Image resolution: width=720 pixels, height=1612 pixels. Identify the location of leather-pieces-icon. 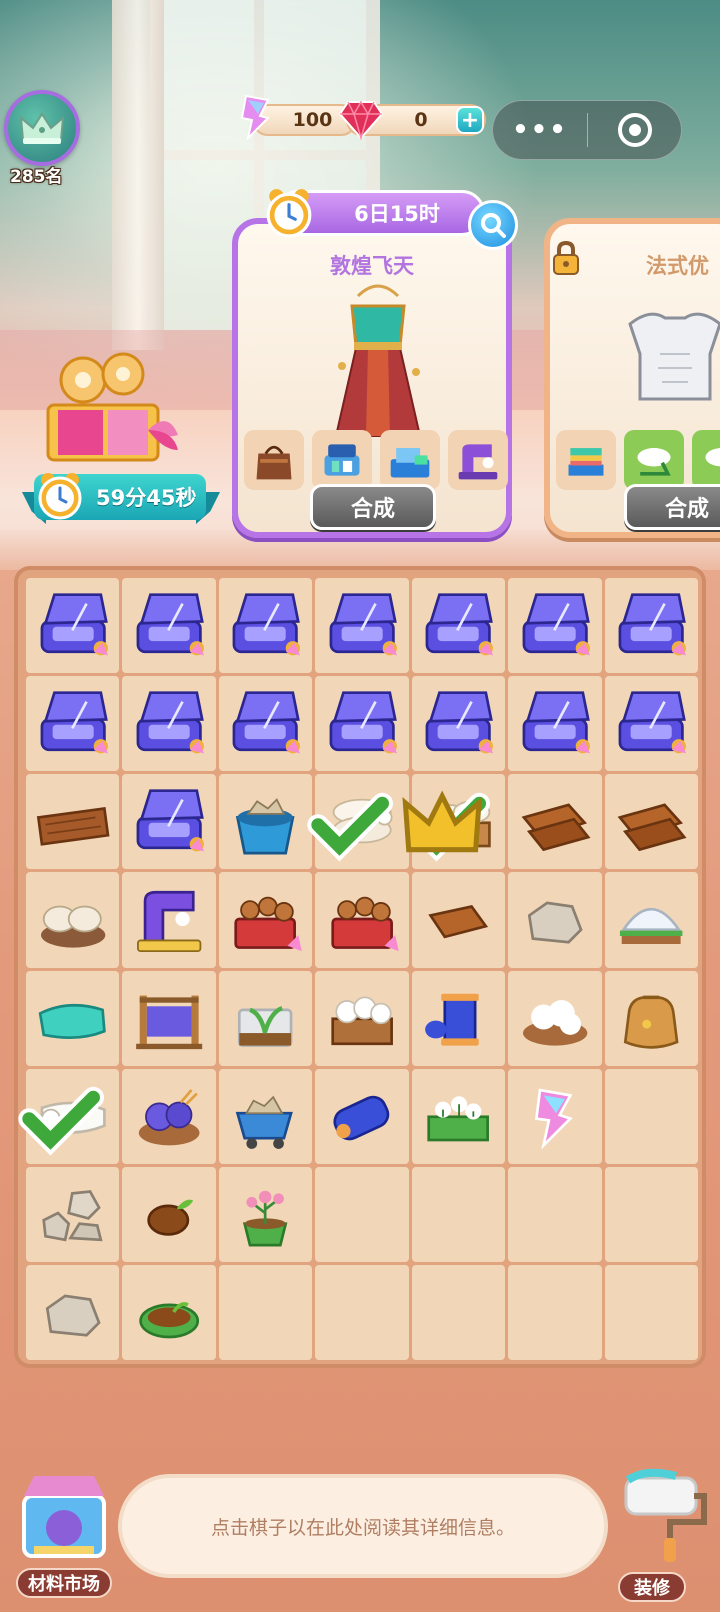
(556, 827).